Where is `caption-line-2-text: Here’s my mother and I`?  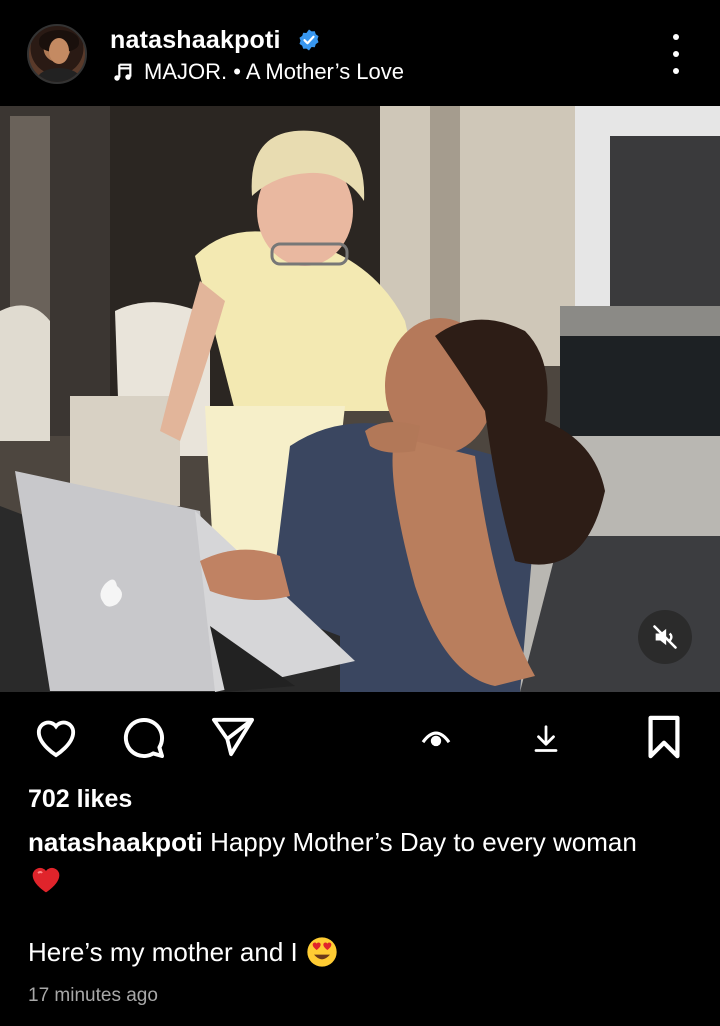
caption-line-2-text: Here’s my mother and I is located at coordinates (163, 952).